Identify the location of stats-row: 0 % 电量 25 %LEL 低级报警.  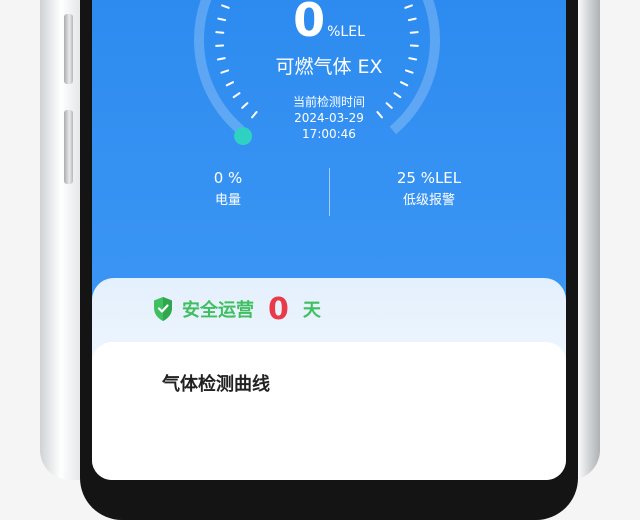
(329, 193).